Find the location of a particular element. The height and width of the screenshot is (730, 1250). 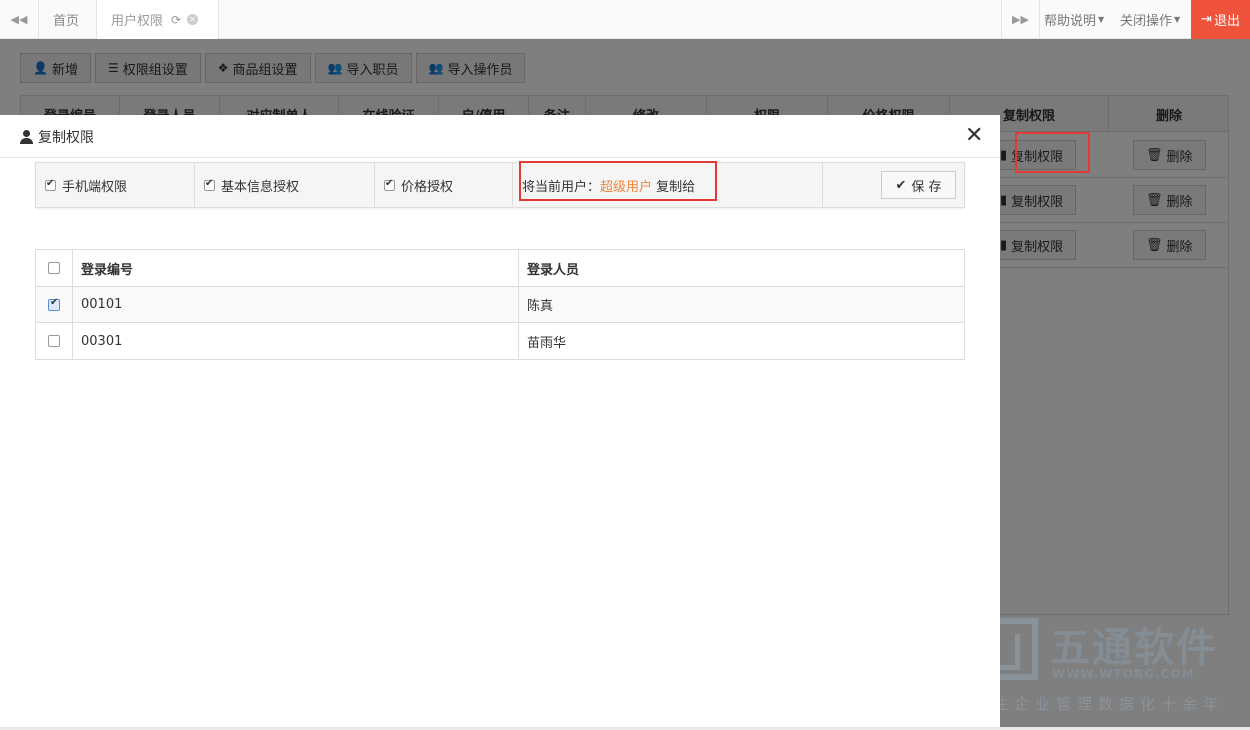

target-user-table-header: 登录编号 登录人员 is located at coordinates (500, 268).